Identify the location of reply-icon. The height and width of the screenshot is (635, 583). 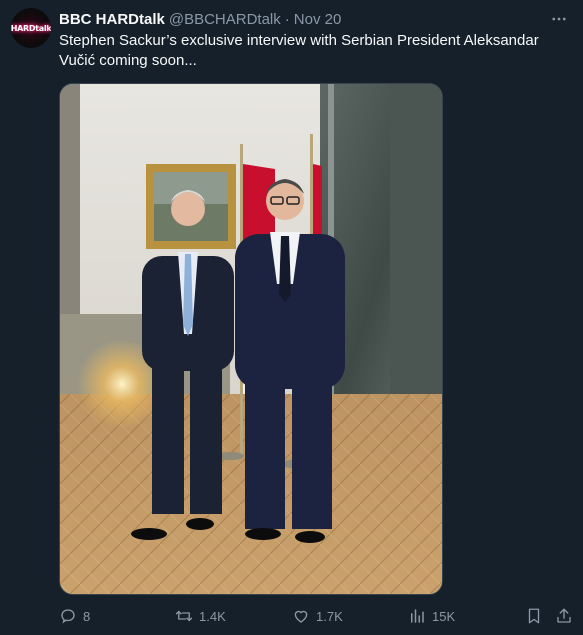
(68, 616).